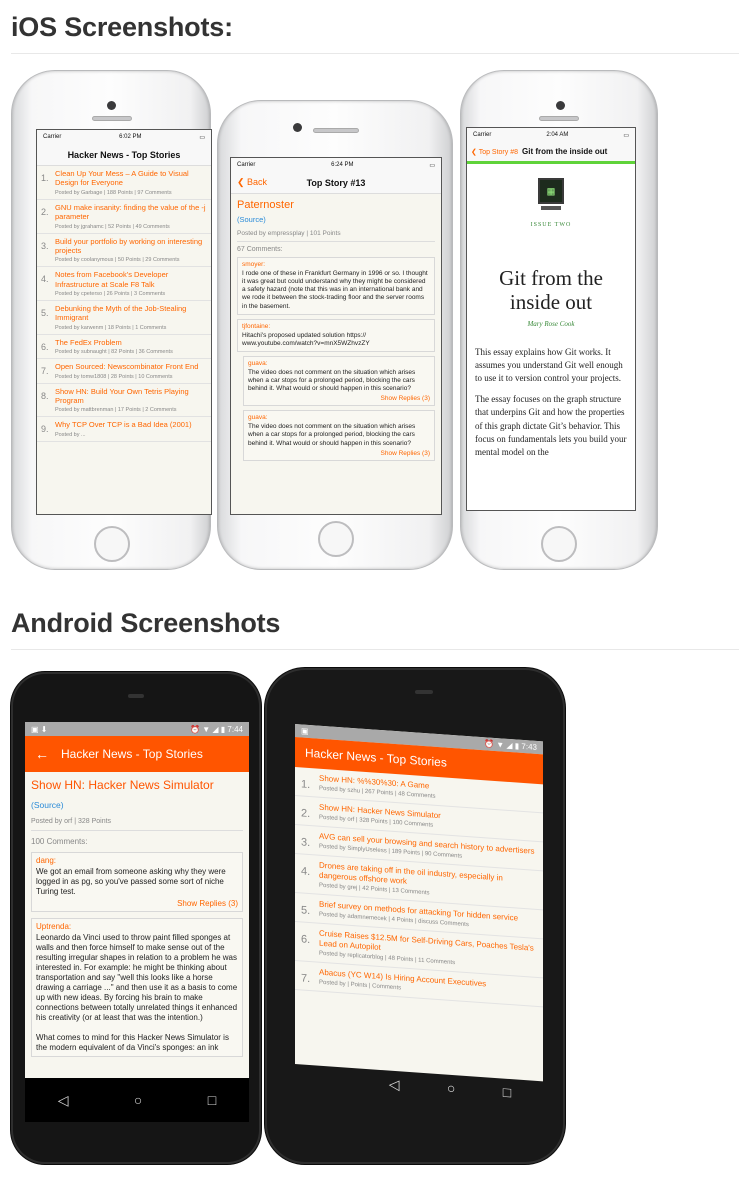 Image resolution: width=750 pixels, height=1182 pixels. What do you see at coordinates (137, 860) in the screenshot?
I see `comment-author: dang:` at bounding box center [137, 860].